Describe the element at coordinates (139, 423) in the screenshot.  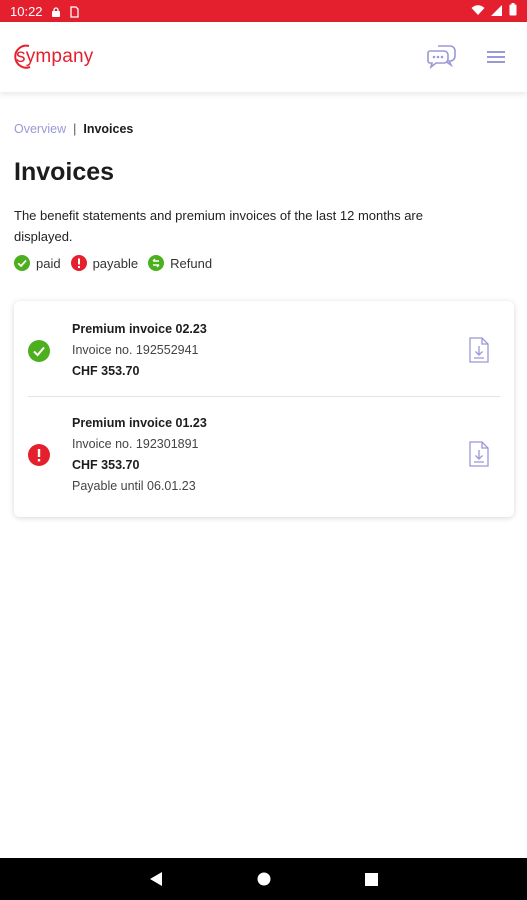
I see `invoice-name: Premium invoice 01.23` at that location.